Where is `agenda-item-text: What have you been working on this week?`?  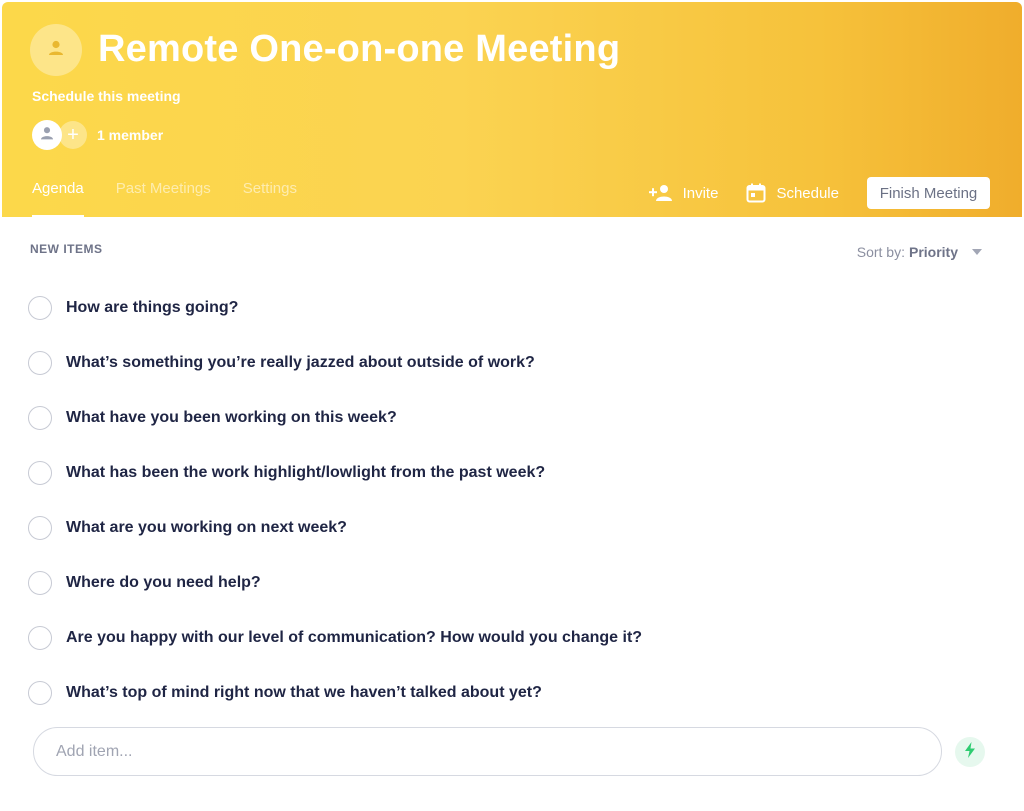 agenda-item-text: What have you been working on this week? is located at coordinates (231, 417).